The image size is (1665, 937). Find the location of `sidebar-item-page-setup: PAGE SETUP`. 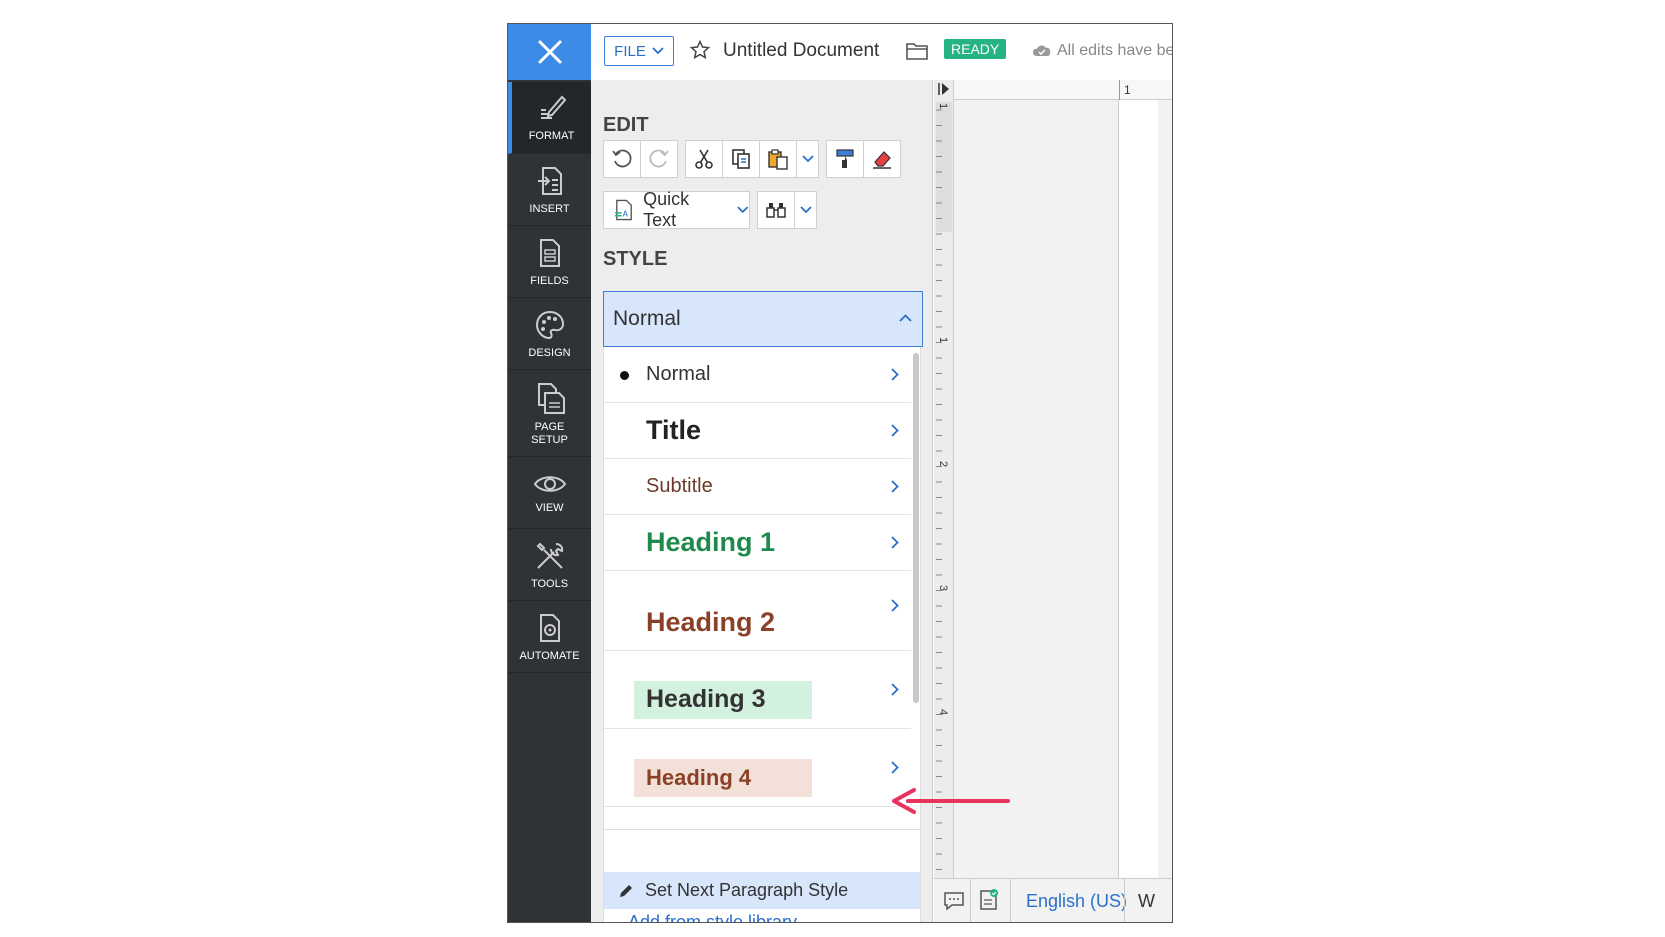

sidebar-item-page-setup: PAGE SETUP is located at coordinates (549, 414).